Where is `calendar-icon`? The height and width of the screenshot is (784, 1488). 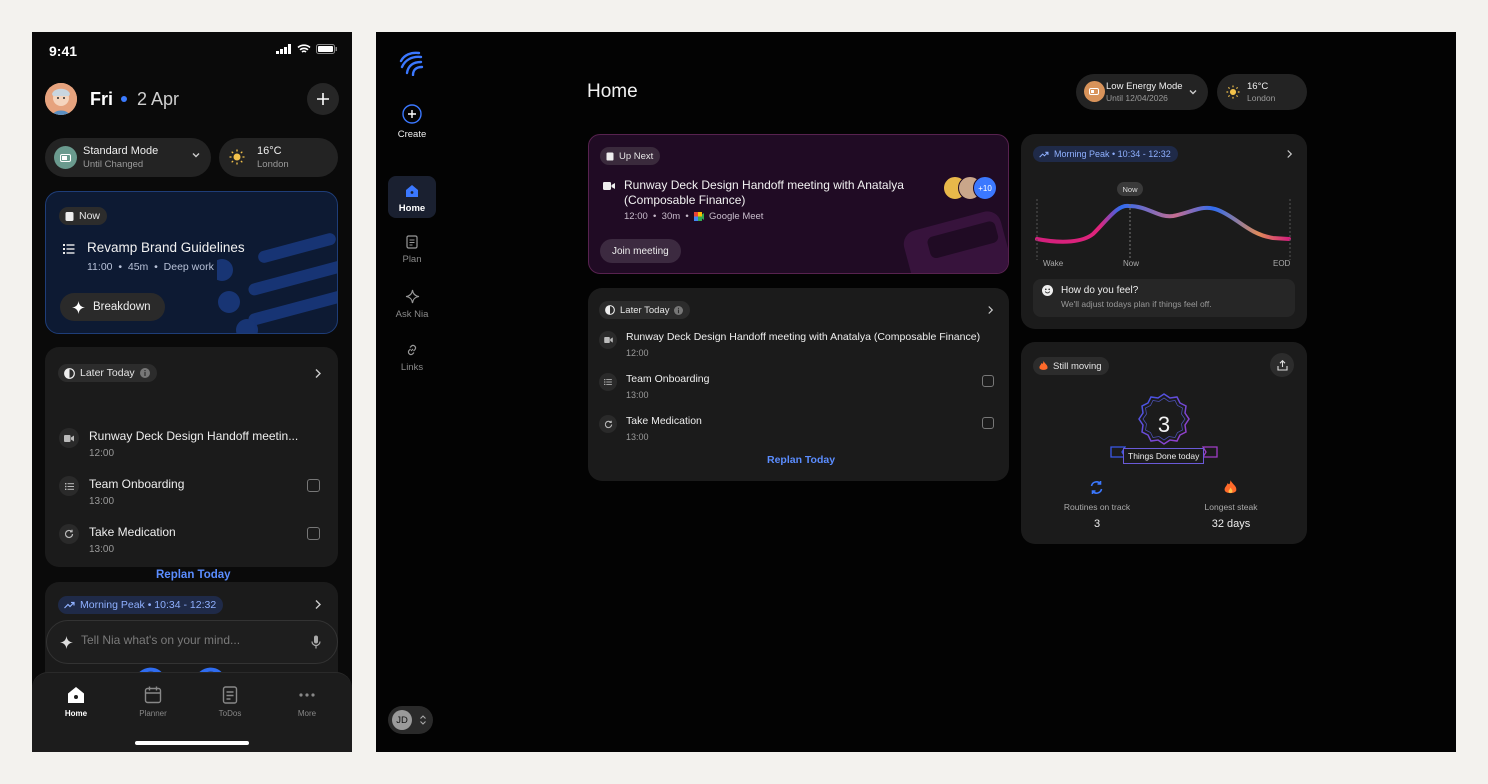 calendar-icon is located at coordinates (153, 695).